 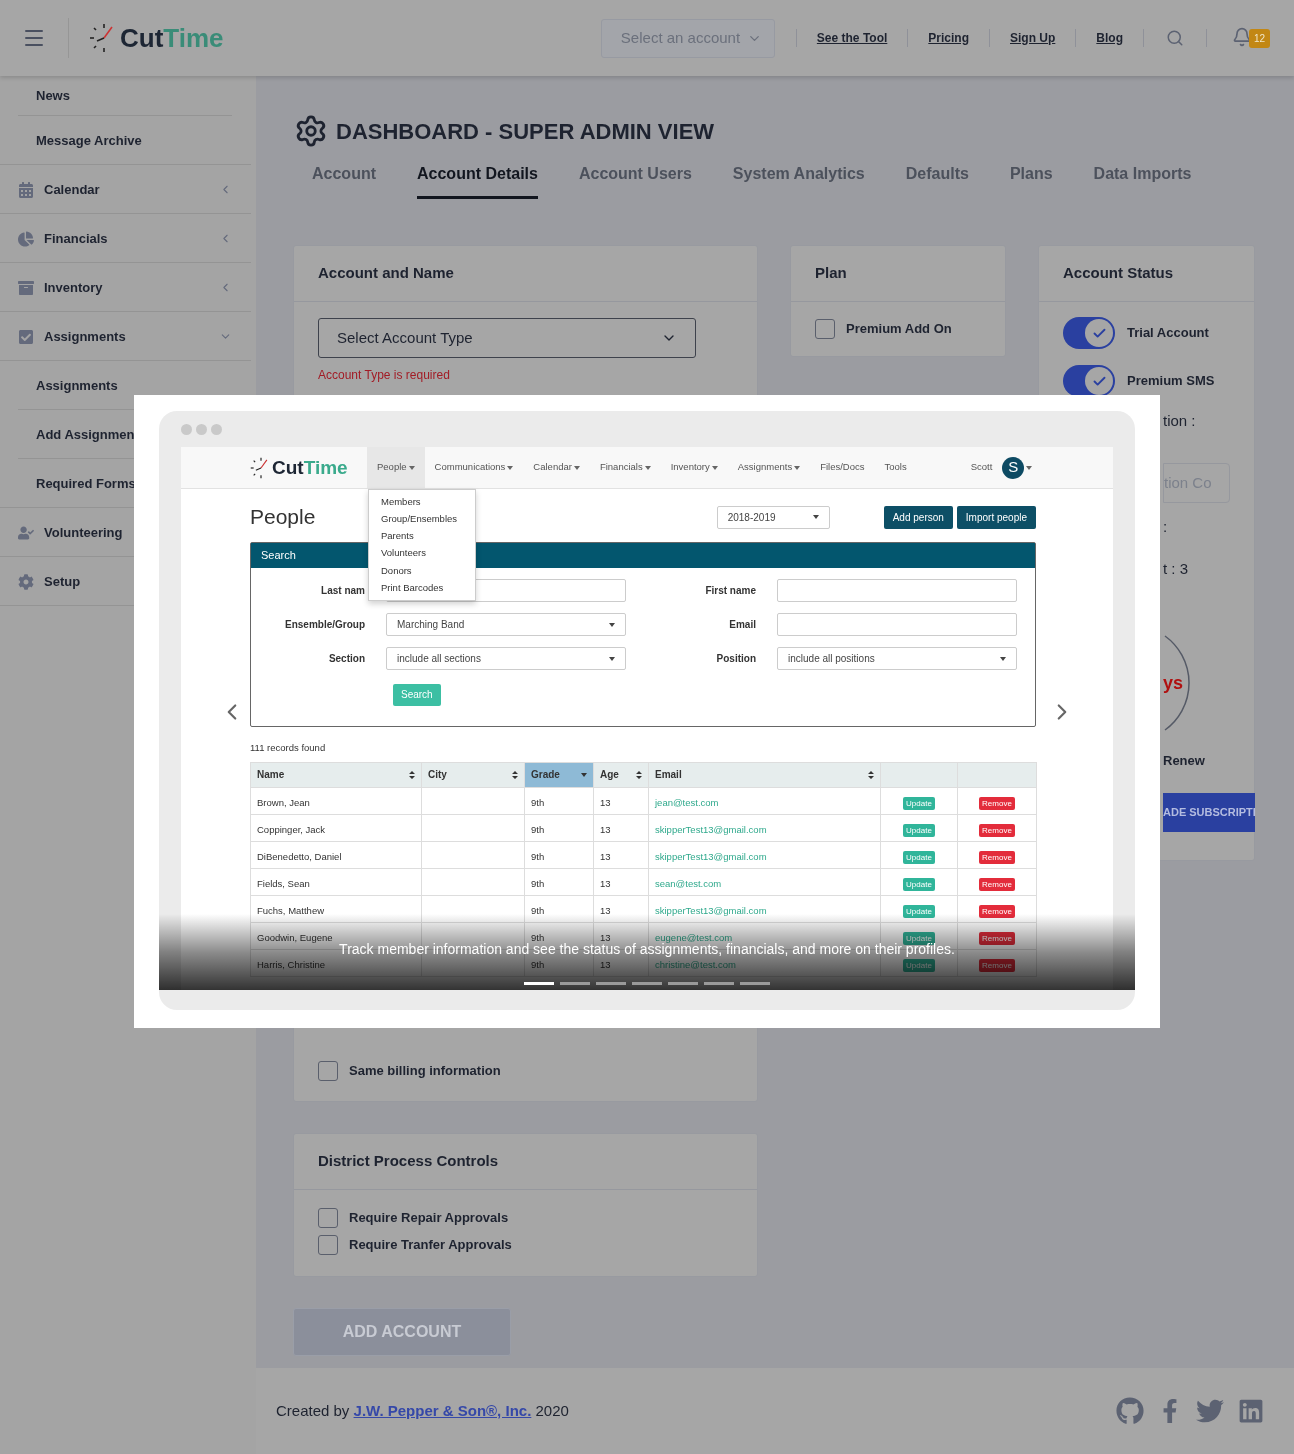 I want to click on checkbox-label: Same billing information, so click(x=425, y=1071).